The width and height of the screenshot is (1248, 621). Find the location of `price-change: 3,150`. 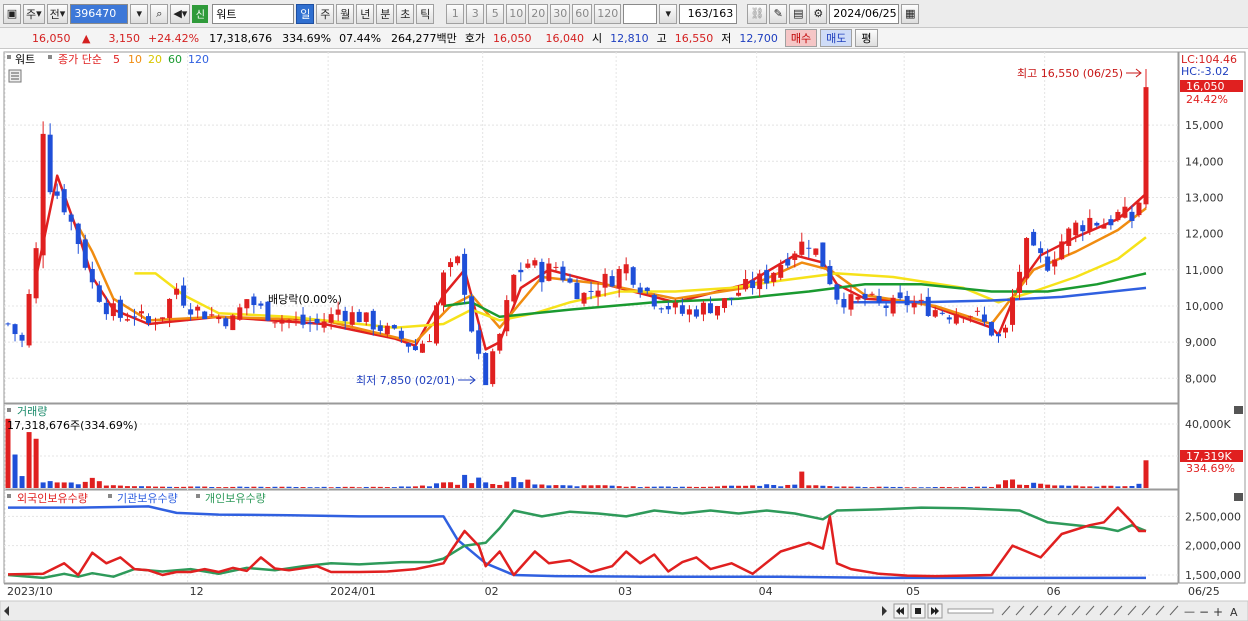

price-change: 3,150 is located at coordinates (124, 38).